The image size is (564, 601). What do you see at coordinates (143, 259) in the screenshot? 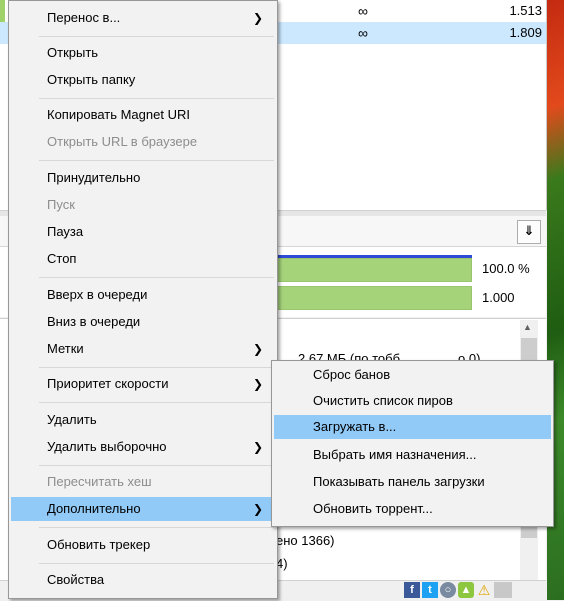
I see `menu-item-stop: Стоп` at bounding box center [143, 259].